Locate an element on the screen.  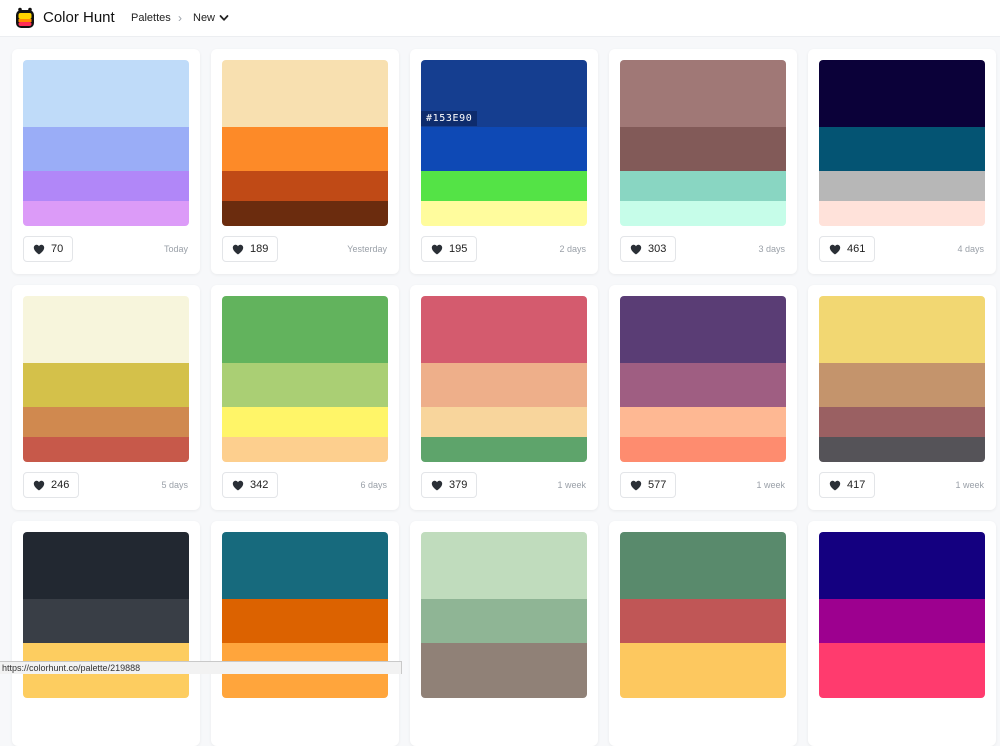
like-button: 461 is located at coordinates (847, 249).